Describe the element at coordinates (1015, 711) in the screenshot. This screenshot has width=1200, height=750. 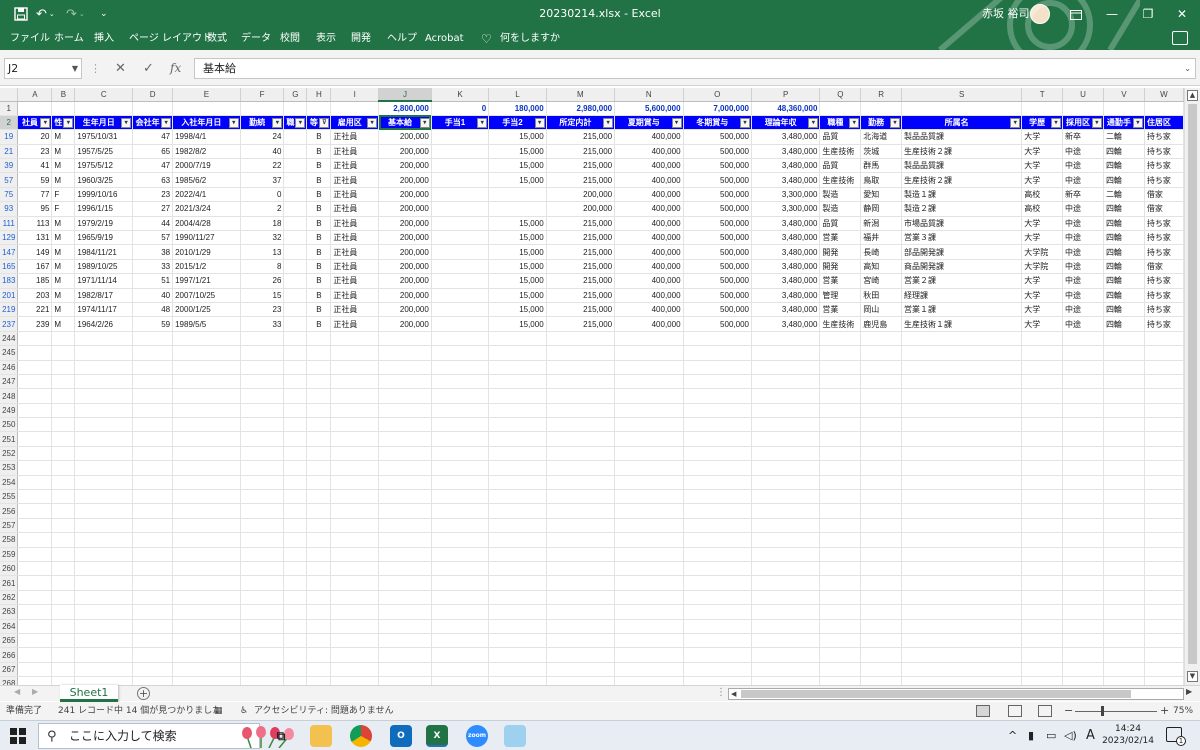
I see `page-layout-view-icon` at that location.